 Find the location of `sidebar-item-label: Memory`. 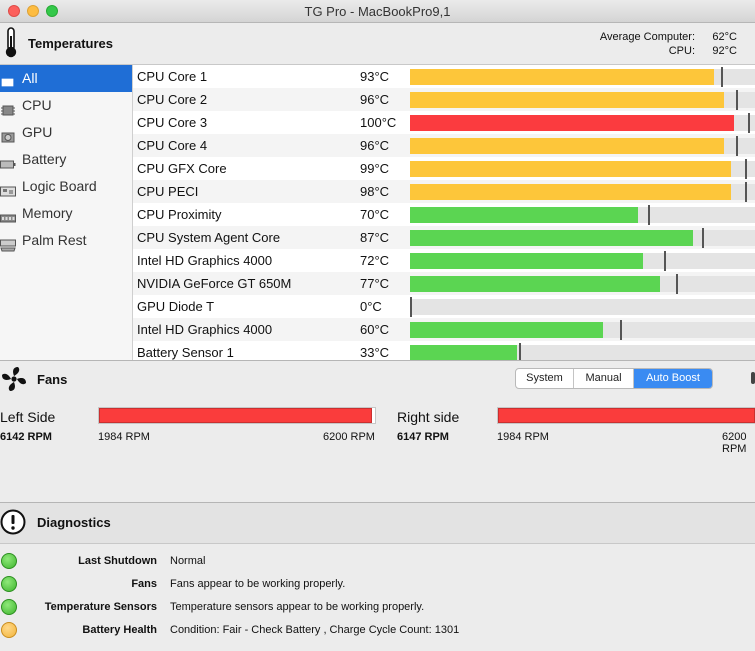

sidebar-item-label: Memory is located at coordinates (47, 213).